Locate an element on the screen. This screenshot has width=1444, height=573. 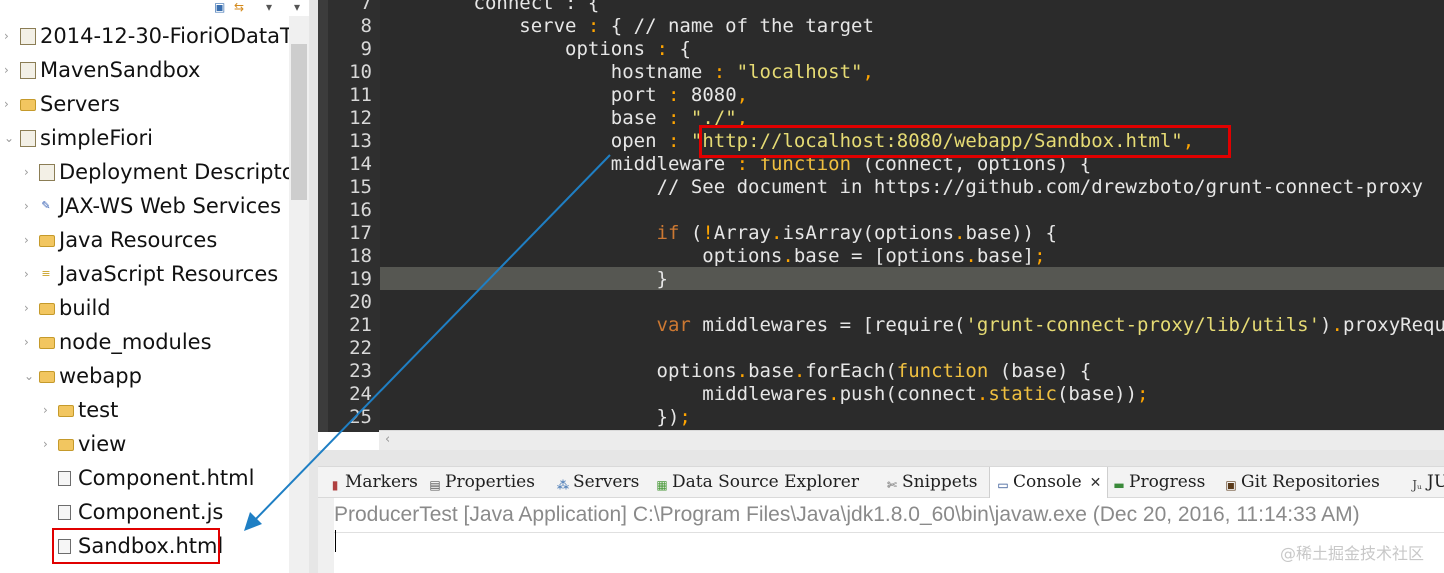
tab-servers: ⁂ Servers is located at coordinates (597, 482).